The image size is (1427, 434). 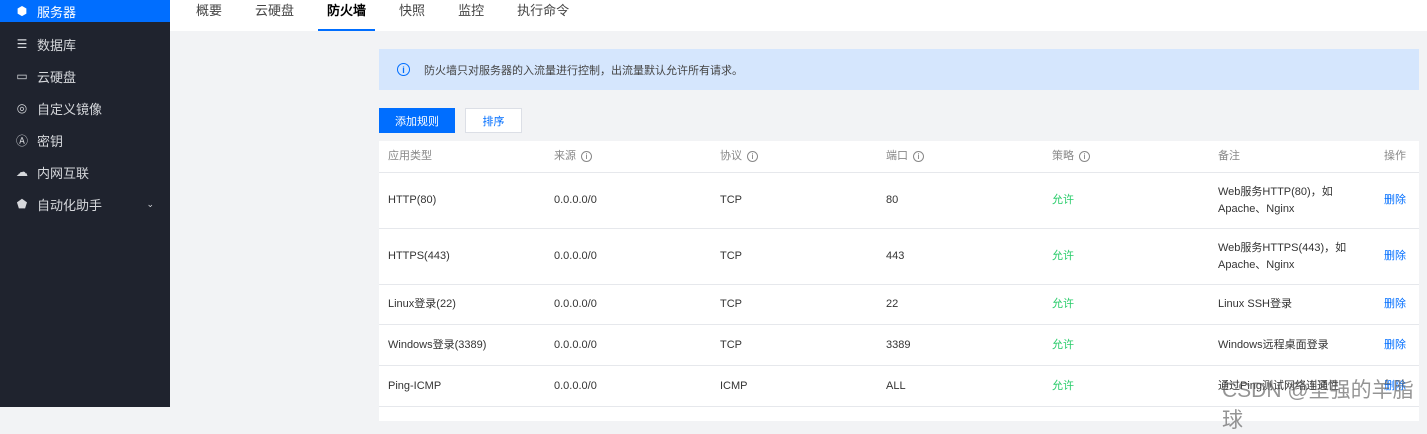 I want to click on table-cell: 80, so click(x=961, y=200).